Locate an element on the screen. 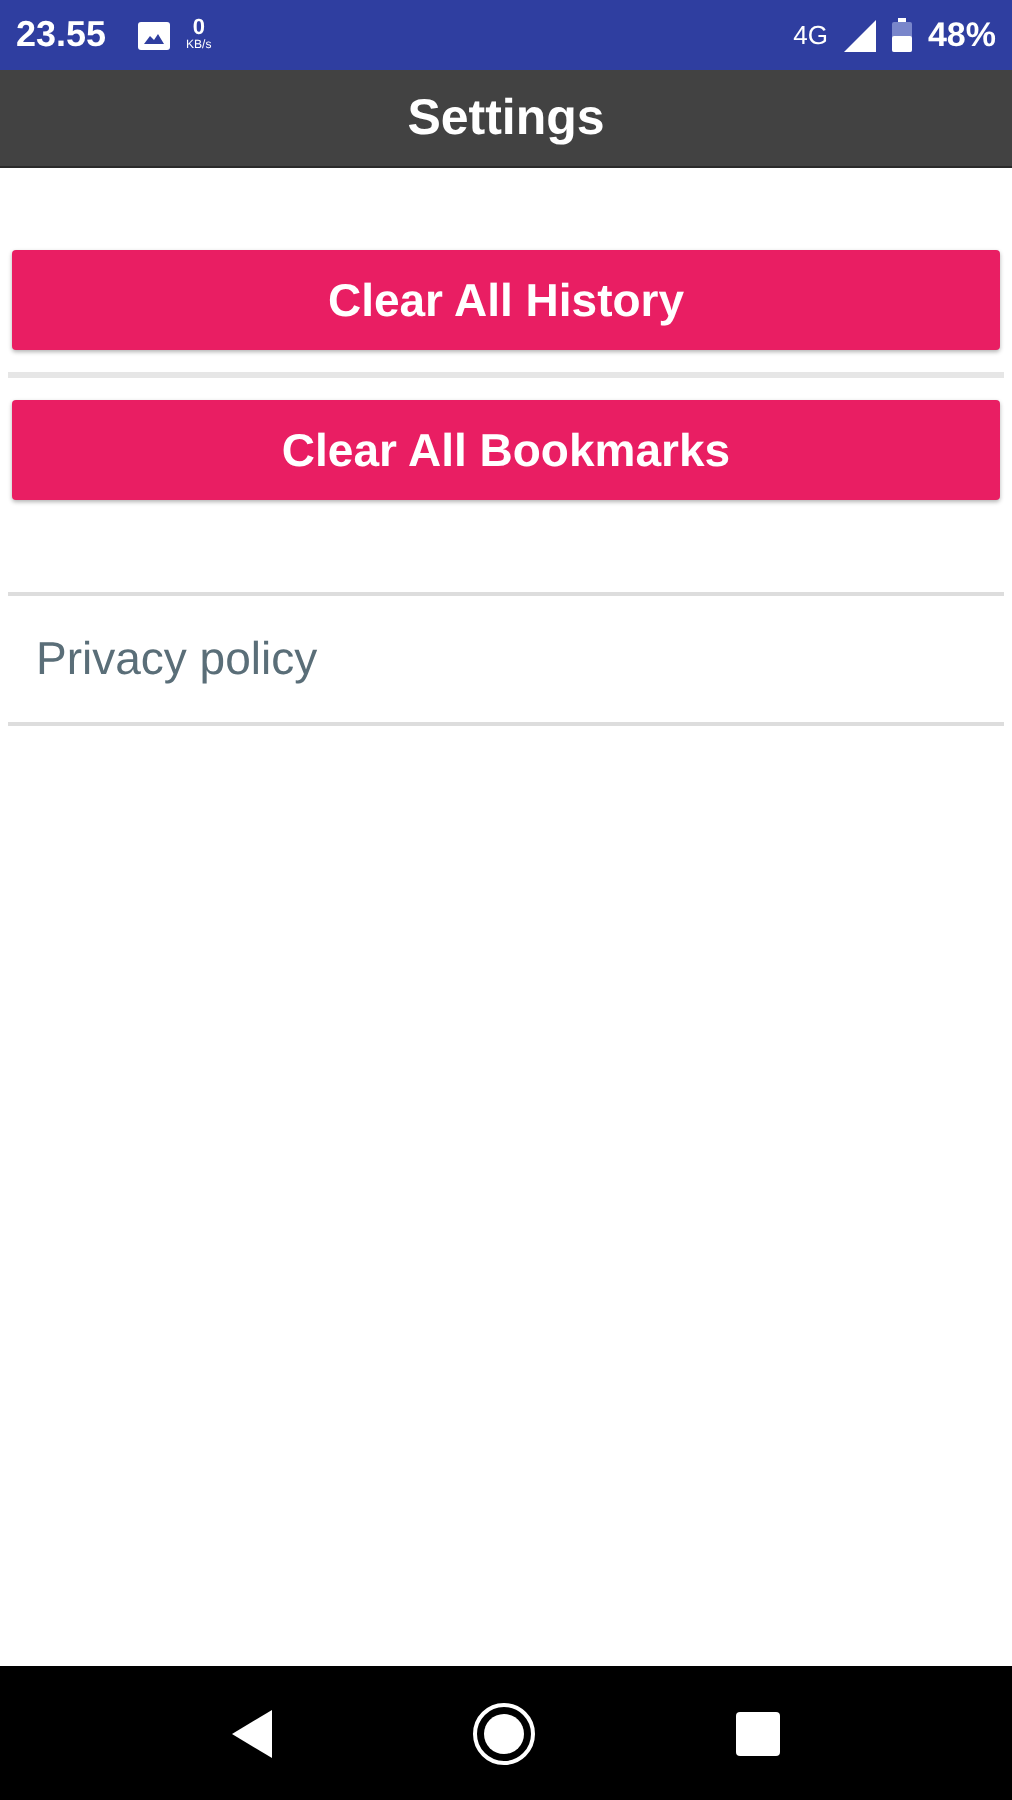 The height and width of the screenshot is (1800, 1012). battery-percent: 48% is located at coordinates (961, 35).